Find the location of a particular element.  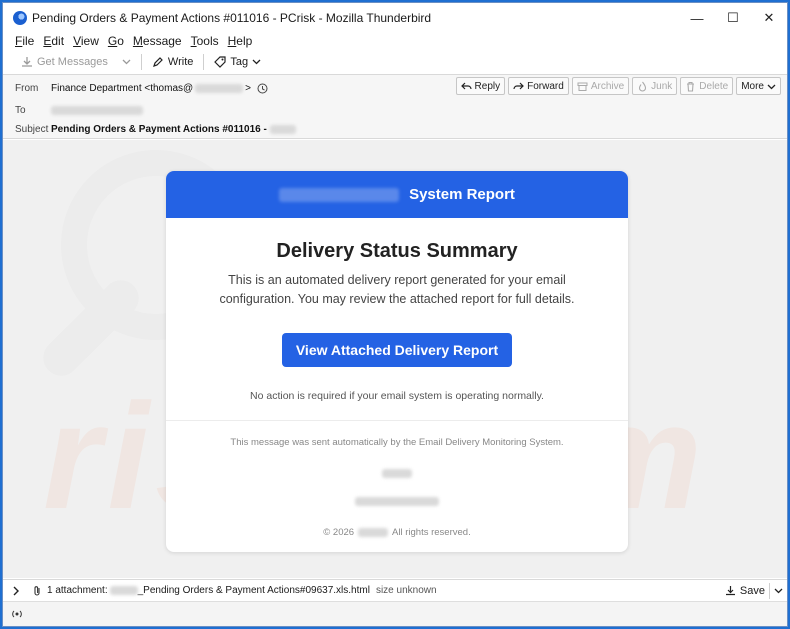

reply-button: Reply is located at coordinates (480, 86).